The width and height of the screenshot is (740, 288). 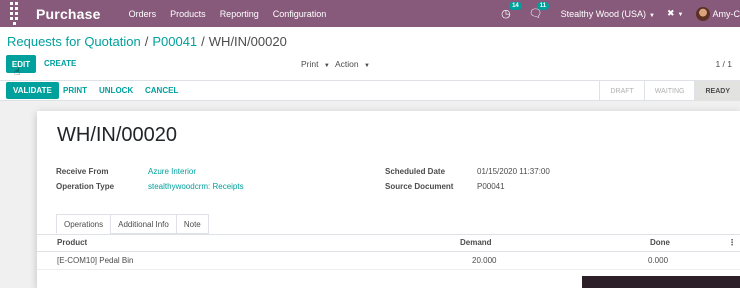 I want to click on row-done: 0.000, so click(x=658, y=260).